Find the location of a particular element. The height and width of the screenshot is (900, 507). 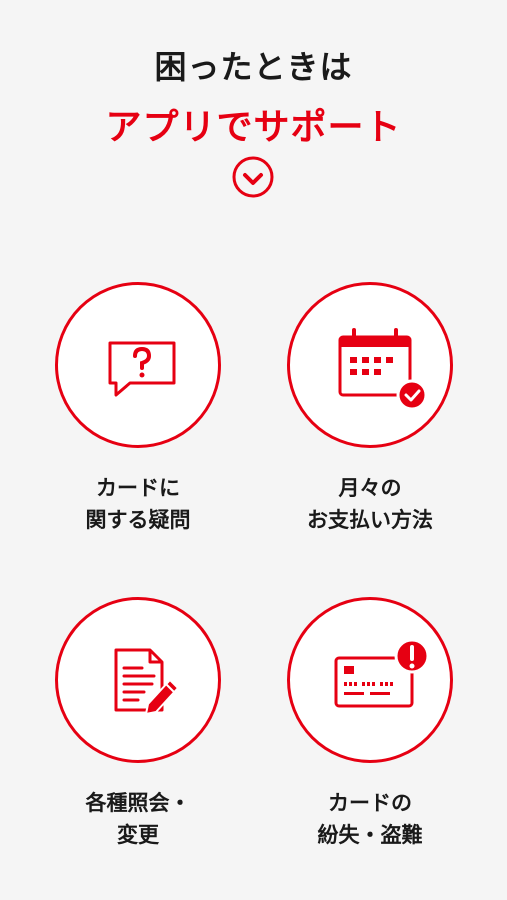

lost-stolen-card-circle is located at coordinates (370, 680).